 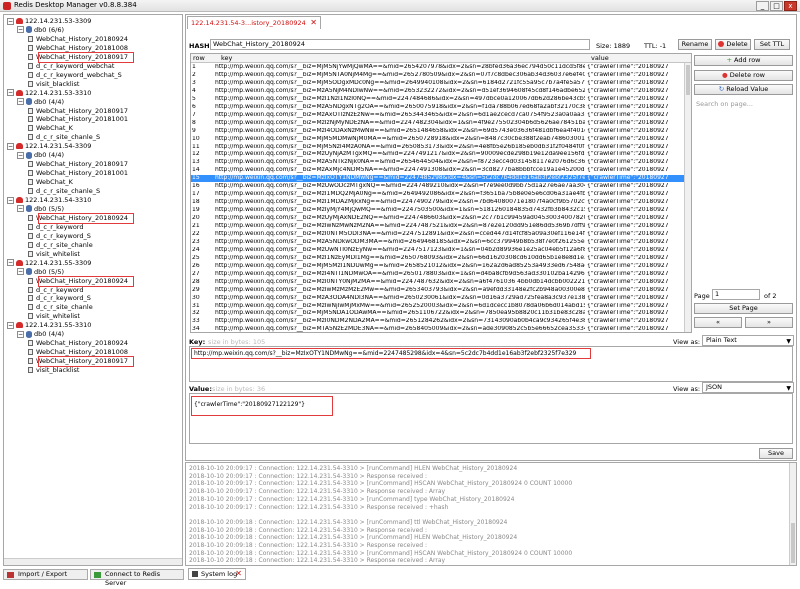 I want to click on key-name-field: WebChat_History_20180924, so click(x=400, y=44).